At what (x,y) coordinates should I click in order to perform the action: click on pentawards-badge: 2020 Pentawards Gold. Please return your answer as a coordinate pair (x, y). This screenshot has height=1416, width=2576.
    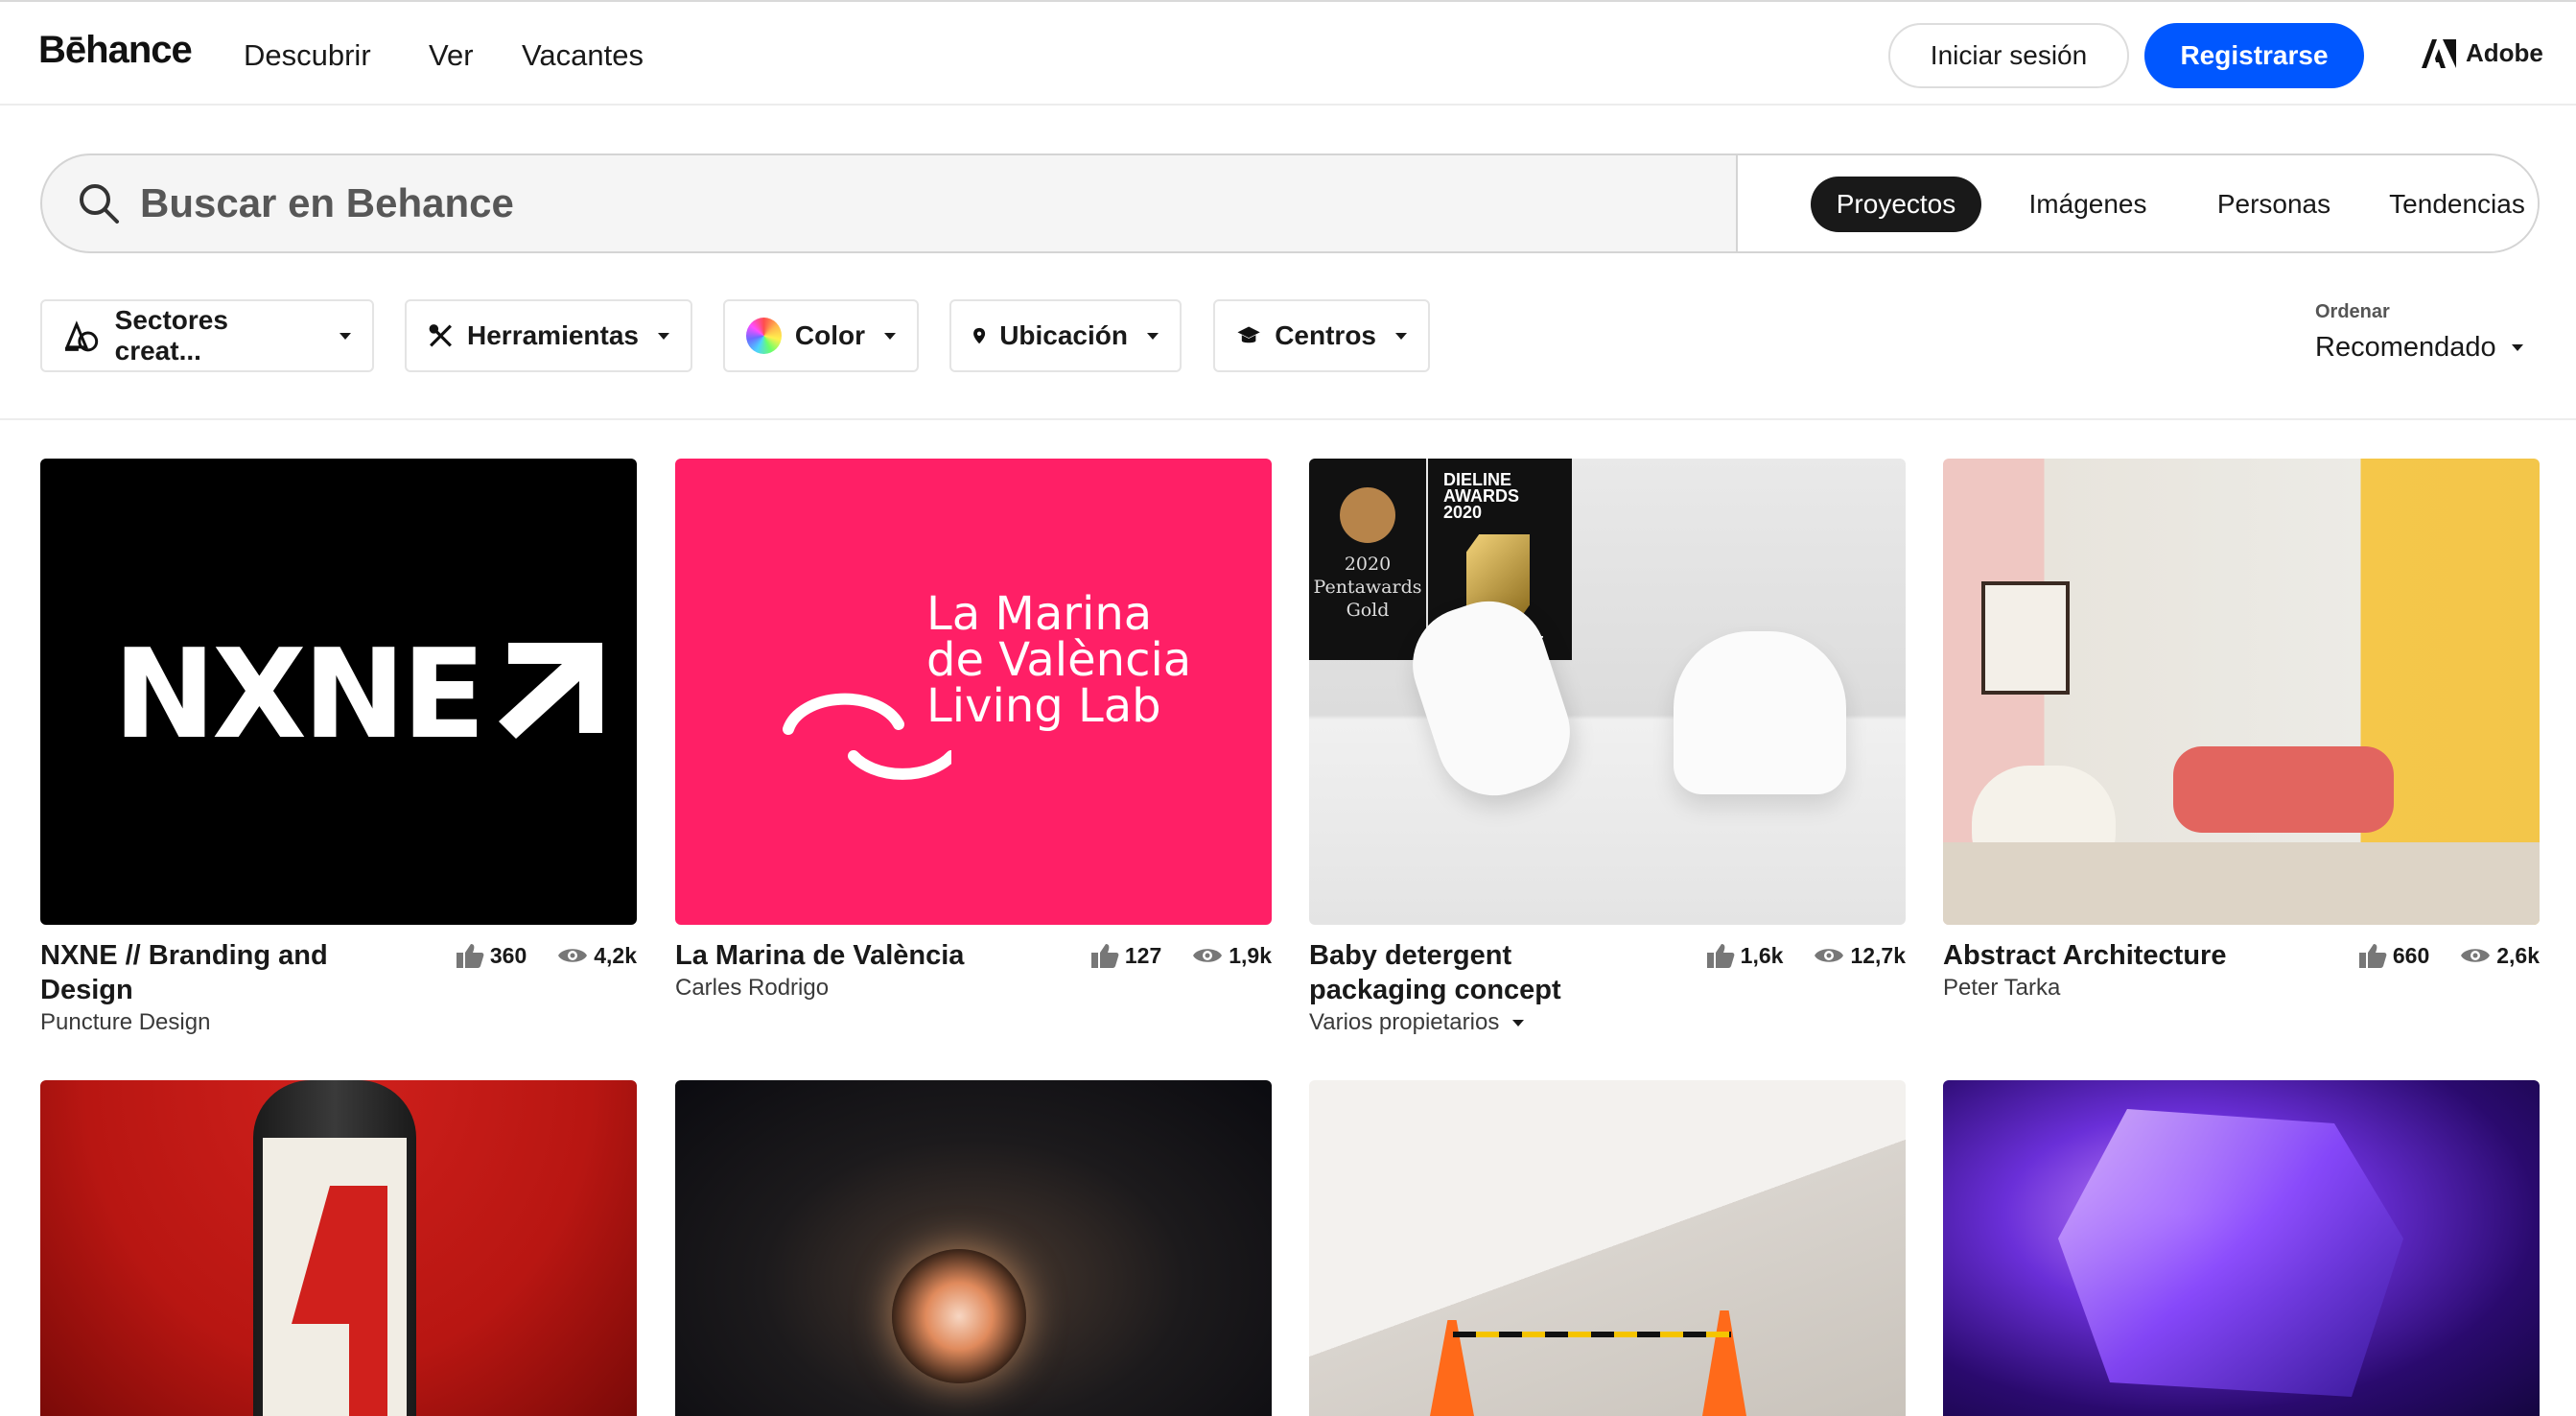
    Looking at the image, I should click on (1367, 560).